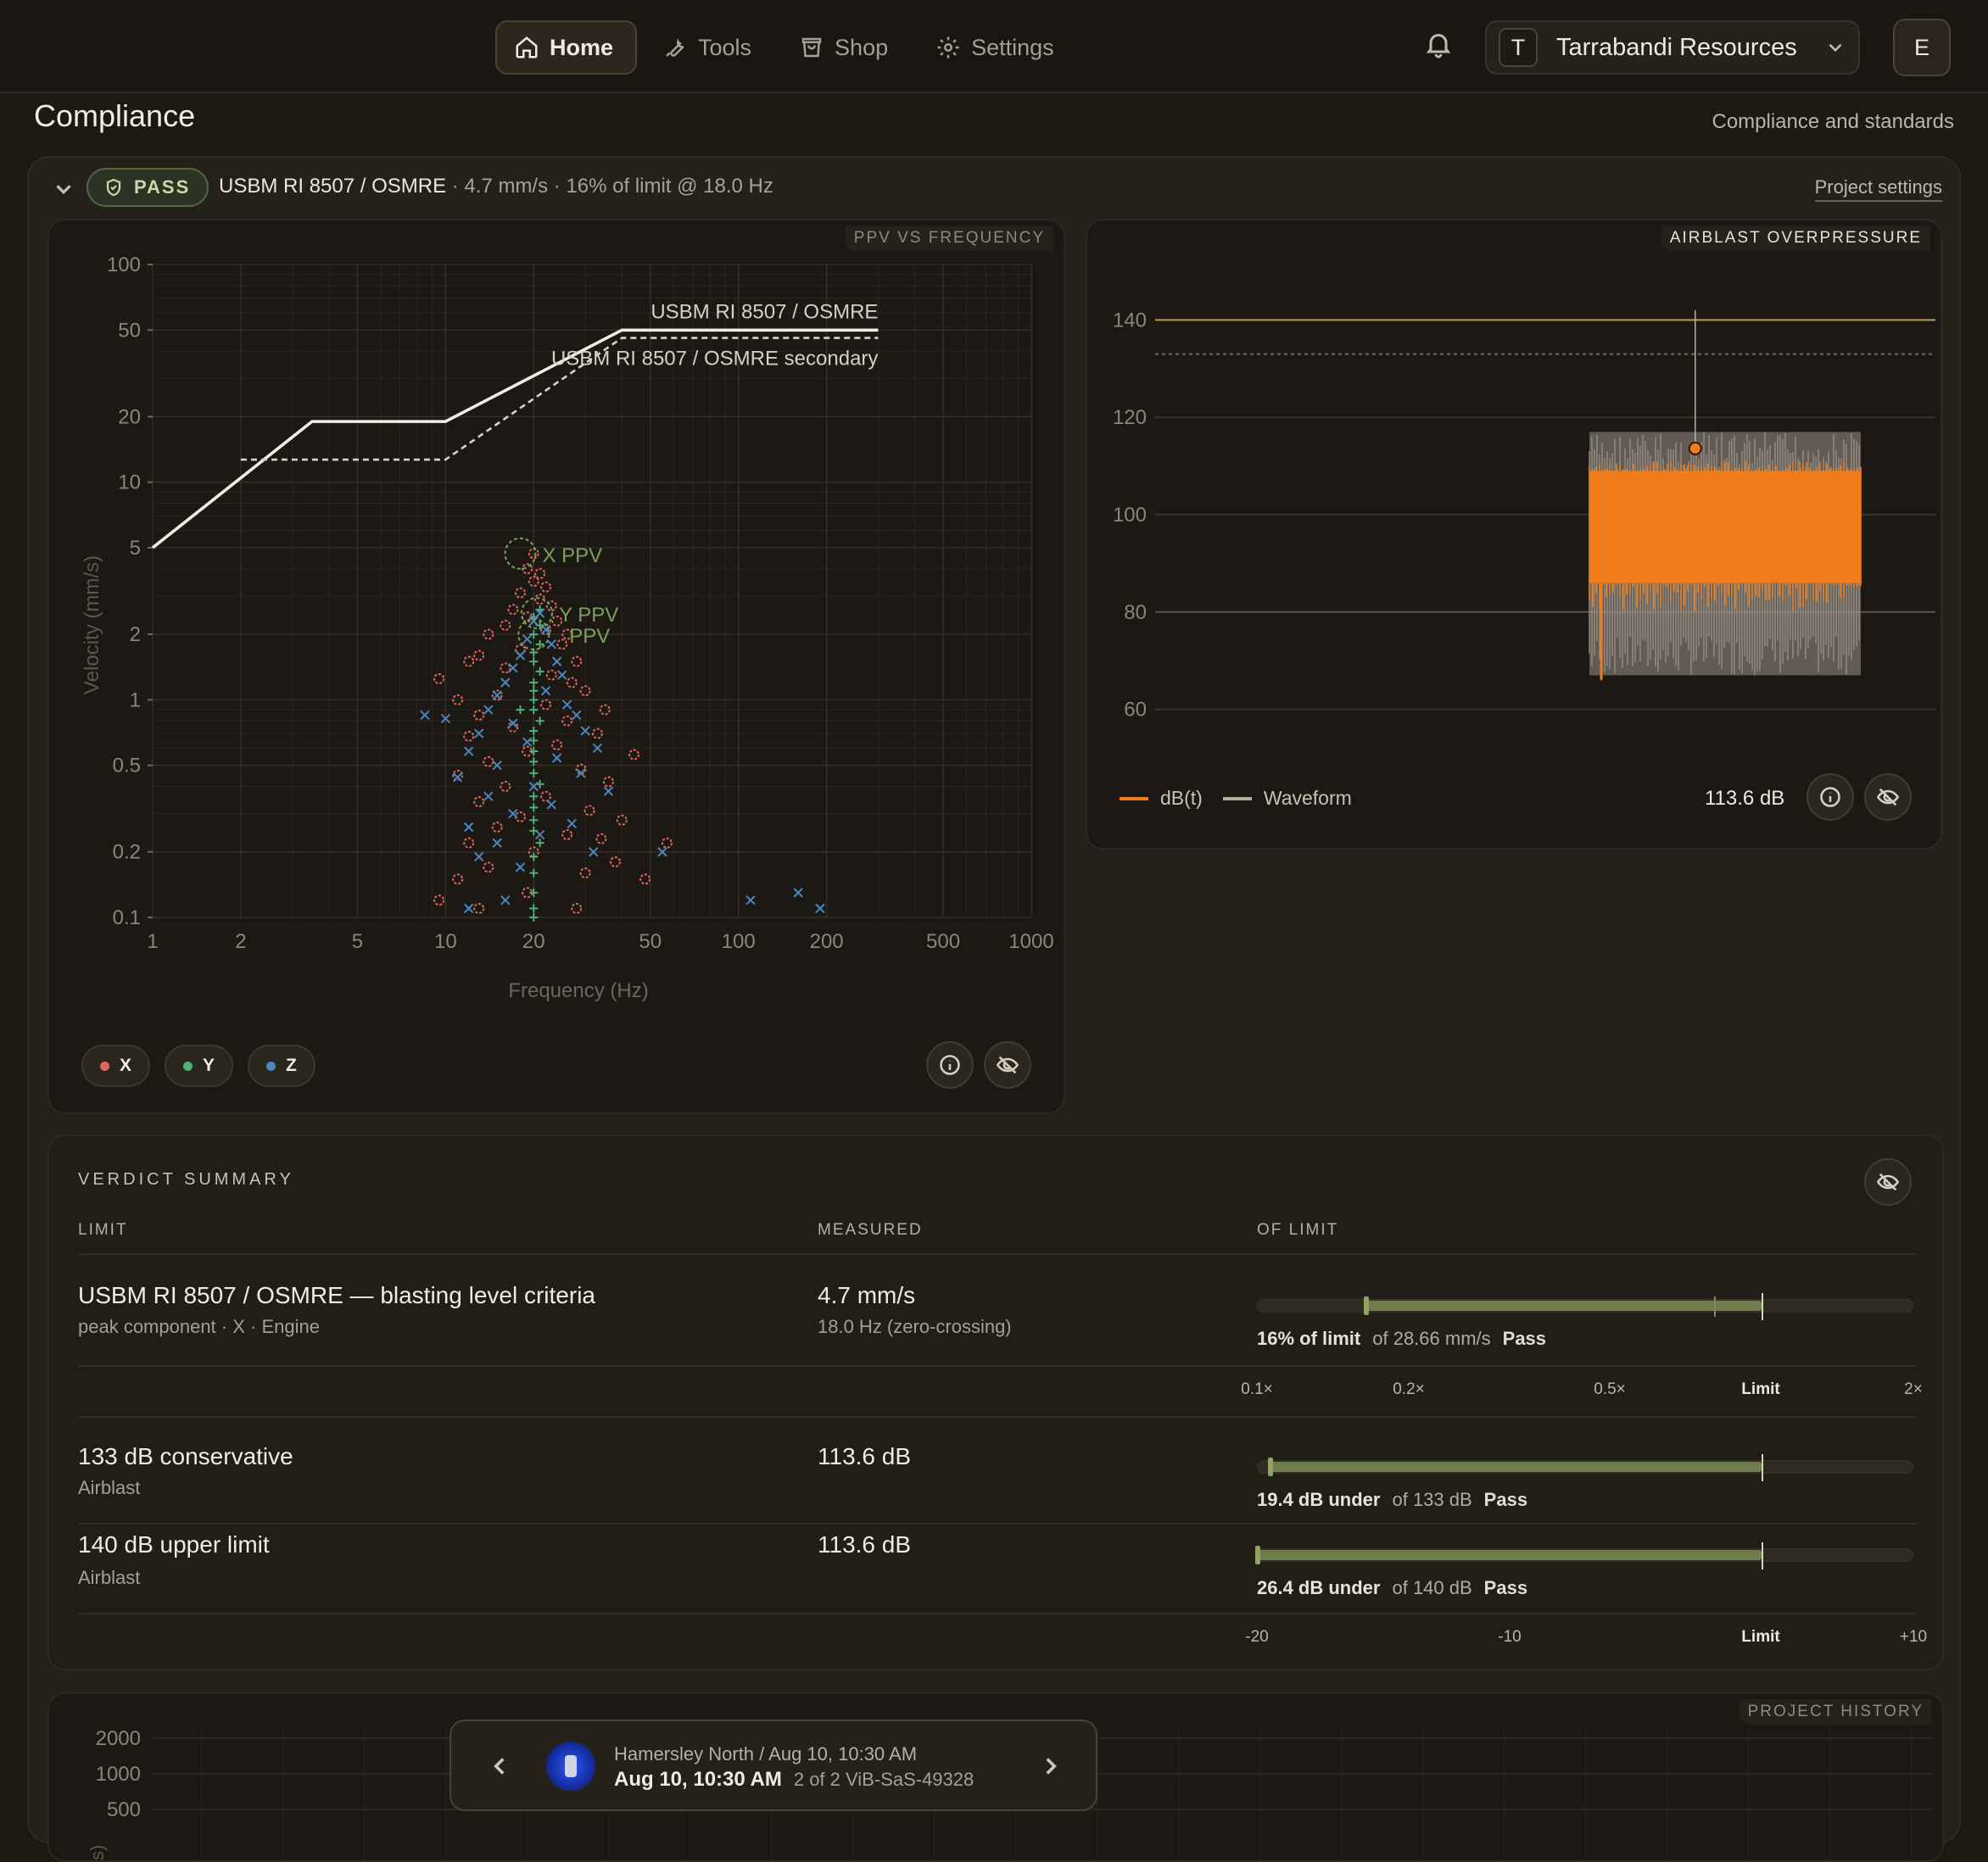  Describe the element at coordinates (116, 1066) in the screenshot. I see `legend-chip-x: X` at that location.